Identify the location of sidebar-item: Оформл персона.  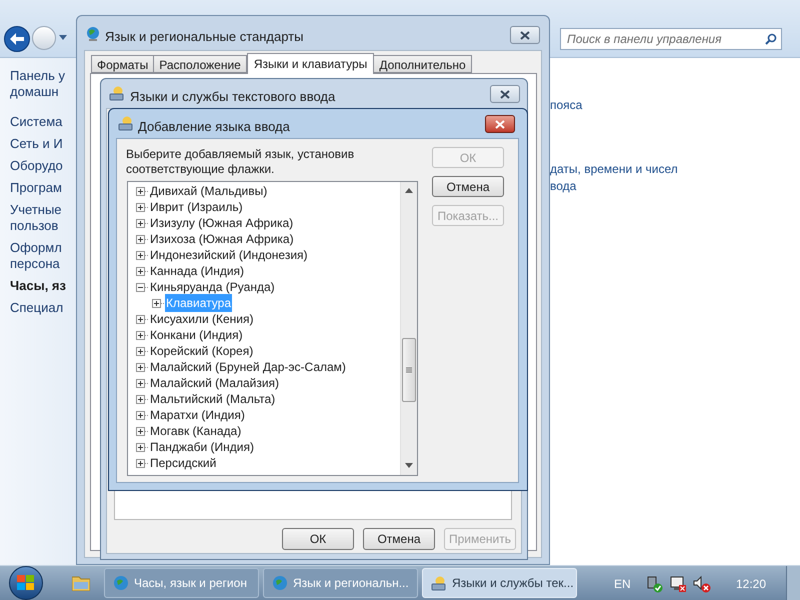
(43, 256).